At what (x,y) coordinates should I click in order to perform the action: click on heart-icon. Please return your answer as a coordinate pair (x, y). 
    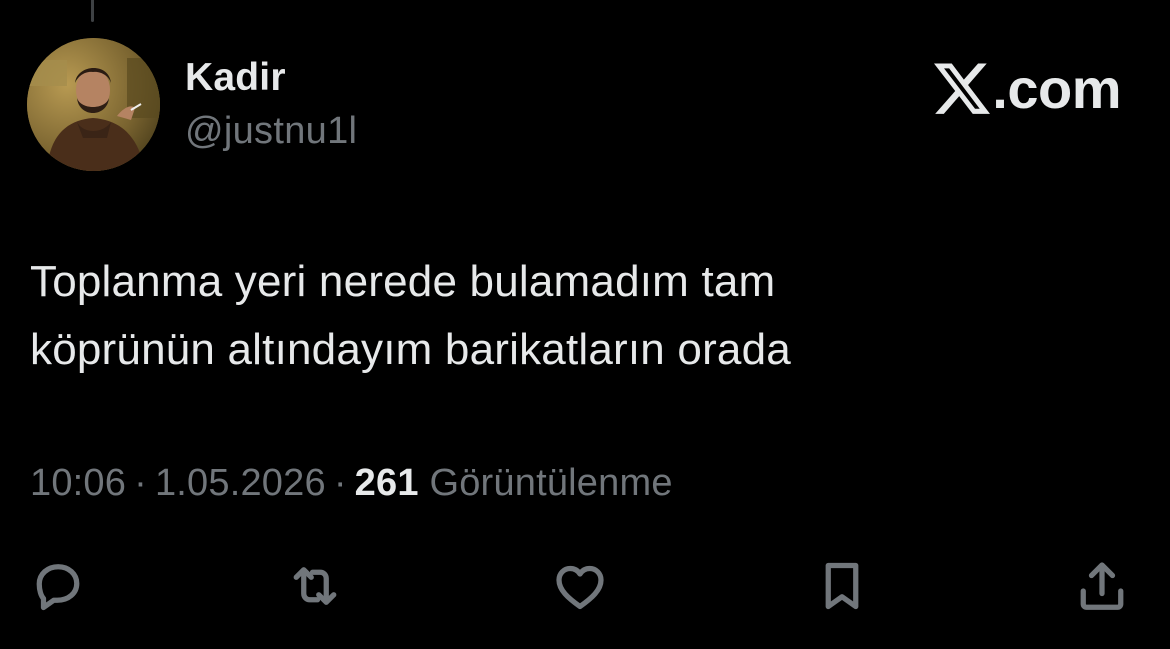
    Looking at the image, I should click on (580, 587).